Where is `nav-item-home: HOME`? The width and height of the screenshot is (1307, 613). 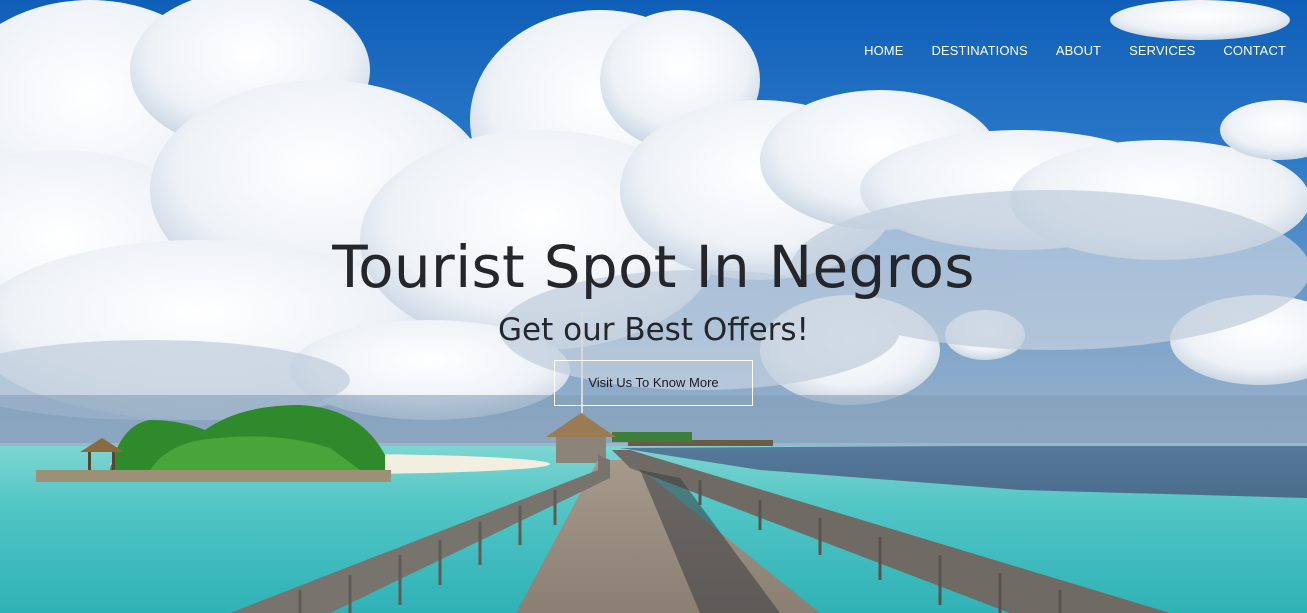 nav-item-home: HOME is located at coordinates (883, 49).